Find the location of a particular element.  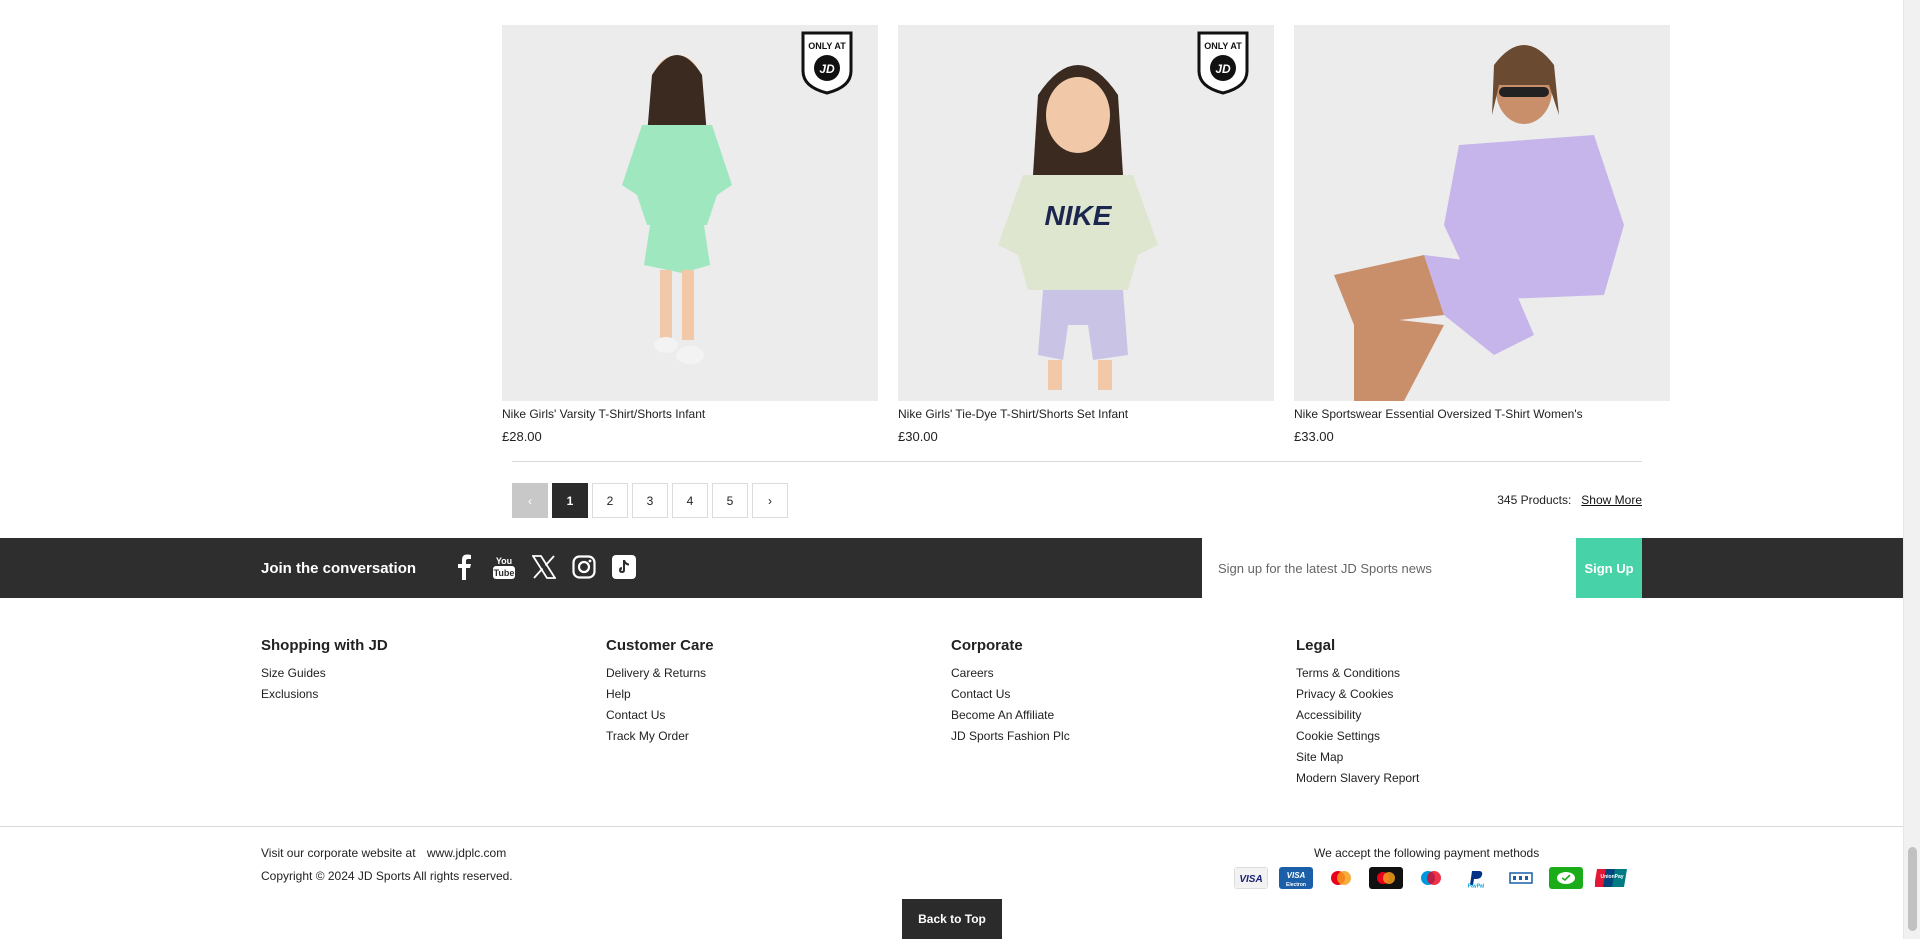

wechat-pay-icon is located at coordinates (1566, 878).